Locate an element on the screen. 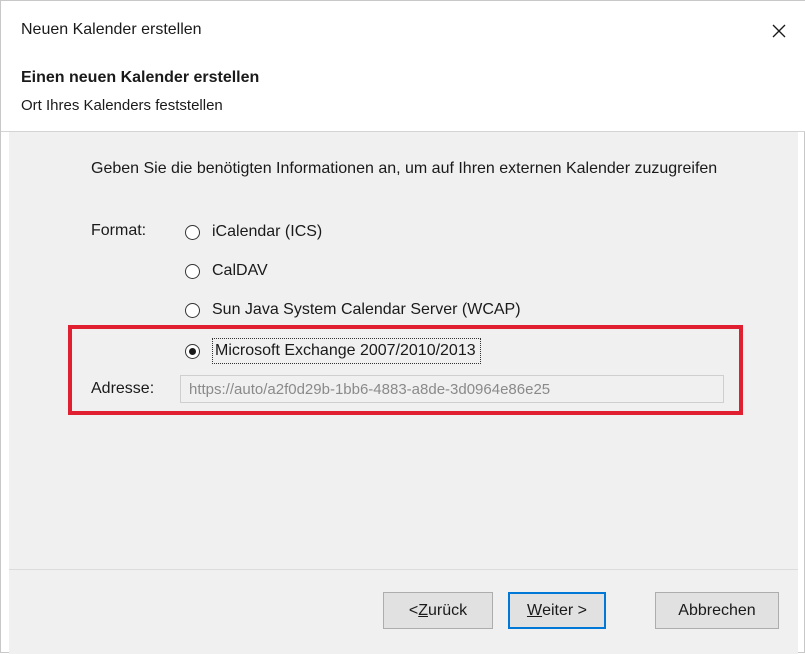 This screenshot has height=654, width=805. format-option-wcap: Sun Java System Calendar Server (WCAP) is located at coordinates (353, 310).